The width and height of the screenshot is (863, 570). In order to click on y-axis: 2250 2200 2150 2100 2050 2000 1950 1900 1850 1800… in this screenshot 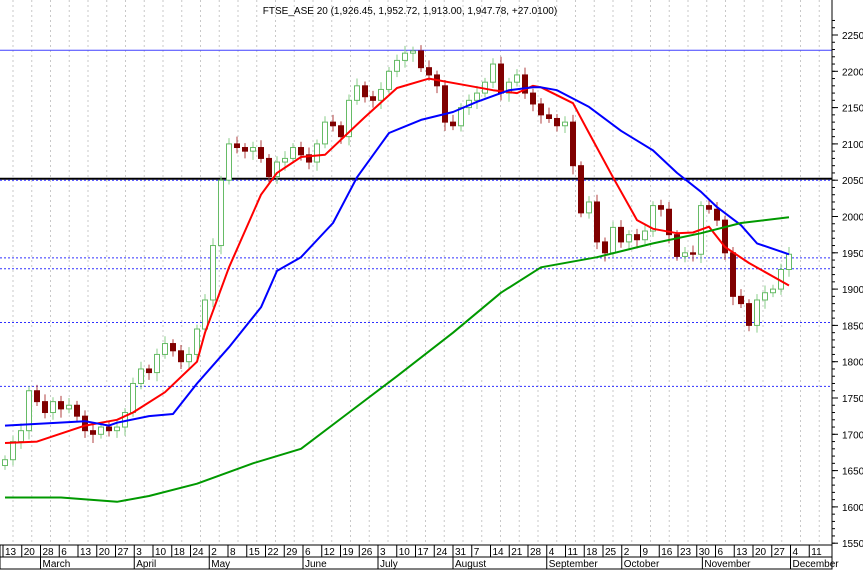, I will do `click(847, 284)`.